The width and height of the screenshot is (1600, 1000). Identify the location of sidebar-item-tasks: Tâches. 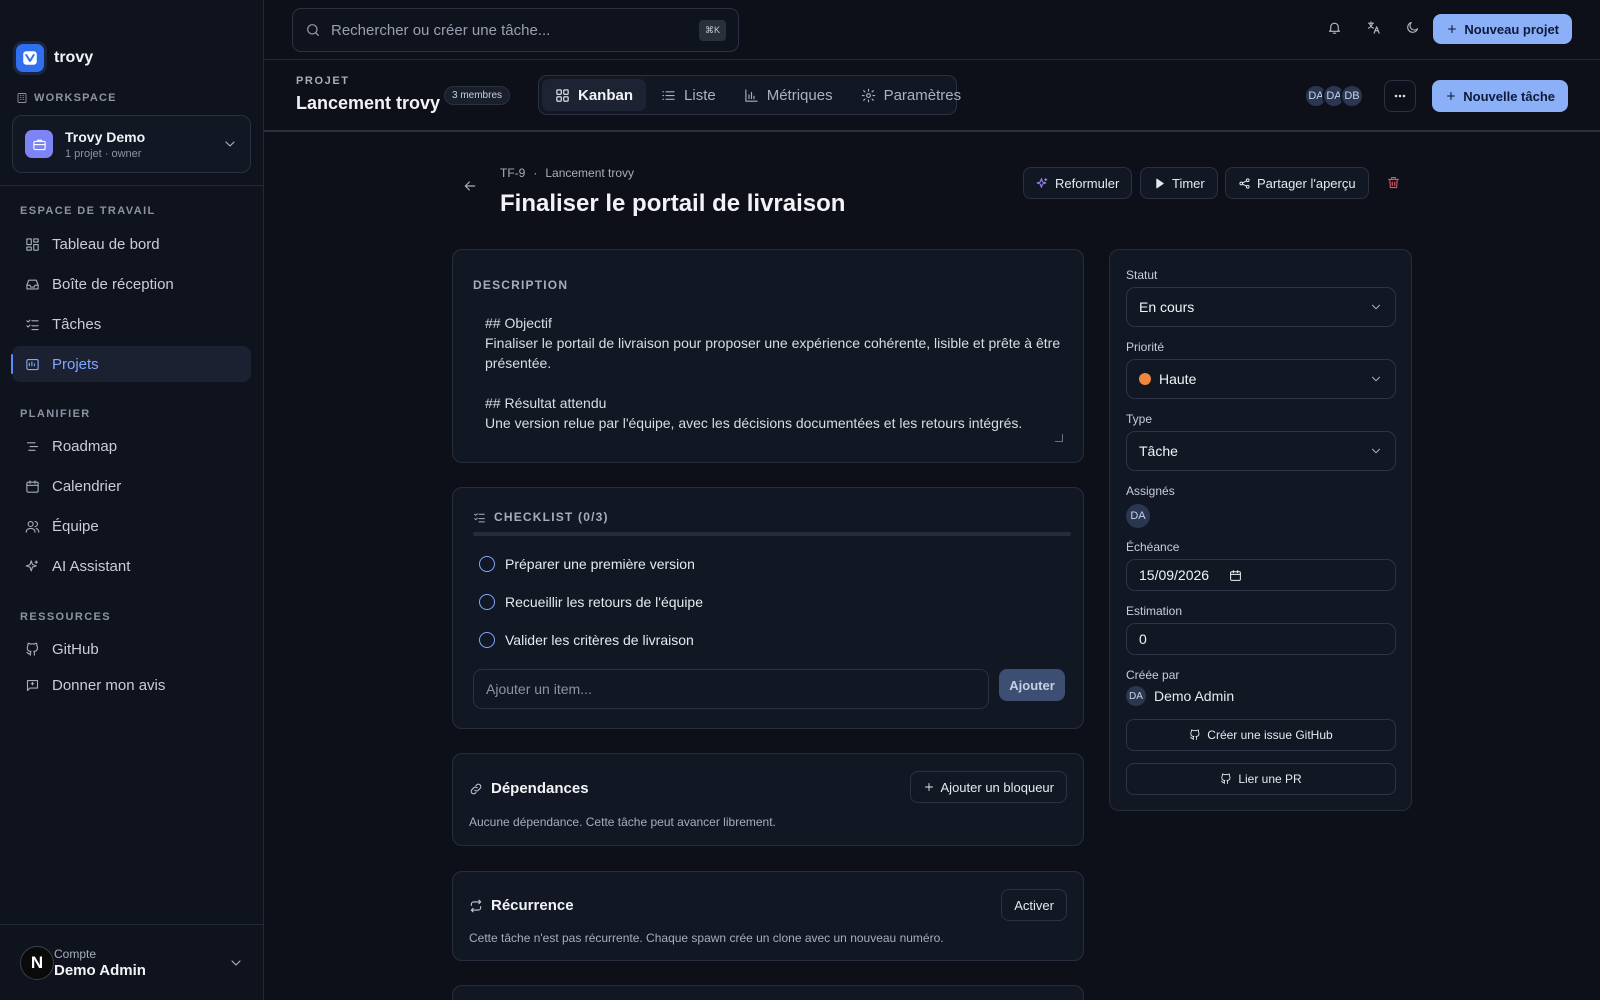
(131, 324).